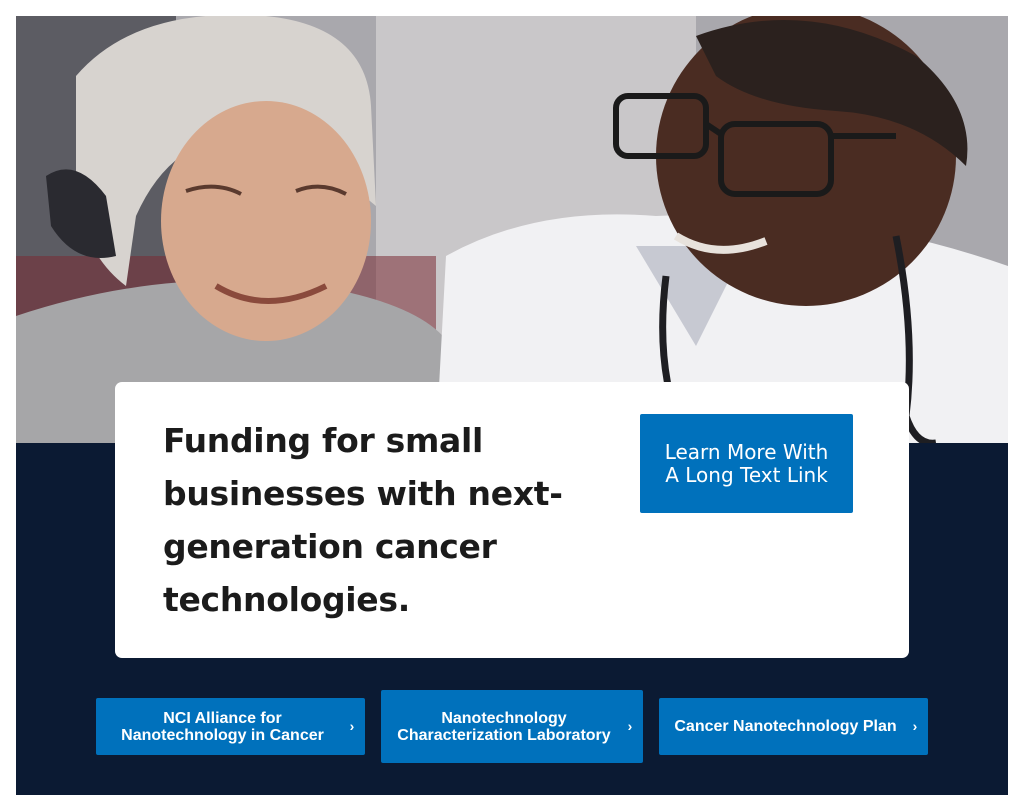 Image resolution: width=1024 pixels, height=811 pixels. What do you see at coordinates (785, 726) in the screenshot?
I see `quick-link-label: Cancer Nanotechnology Plan` at bounding box center [785, 726].